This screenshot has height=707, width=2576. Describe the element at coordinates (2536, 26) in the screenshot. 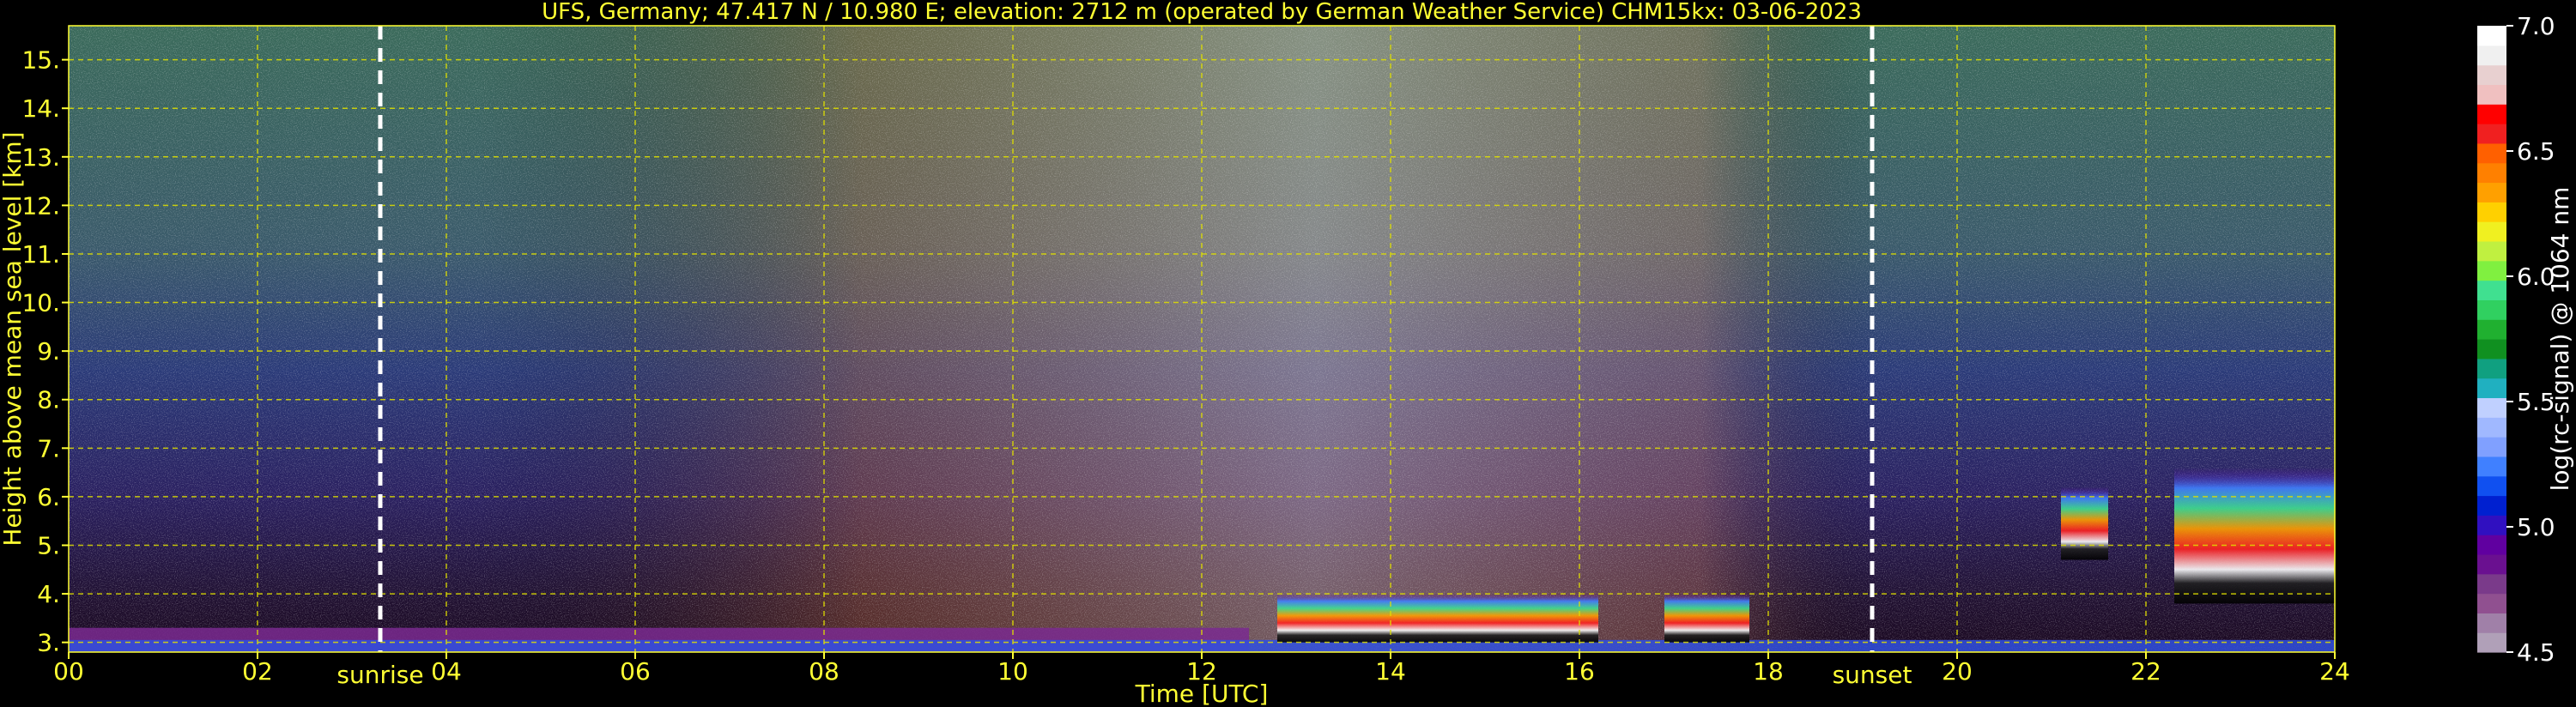

I see `colorbar-tick-label: 7.0` at that location.